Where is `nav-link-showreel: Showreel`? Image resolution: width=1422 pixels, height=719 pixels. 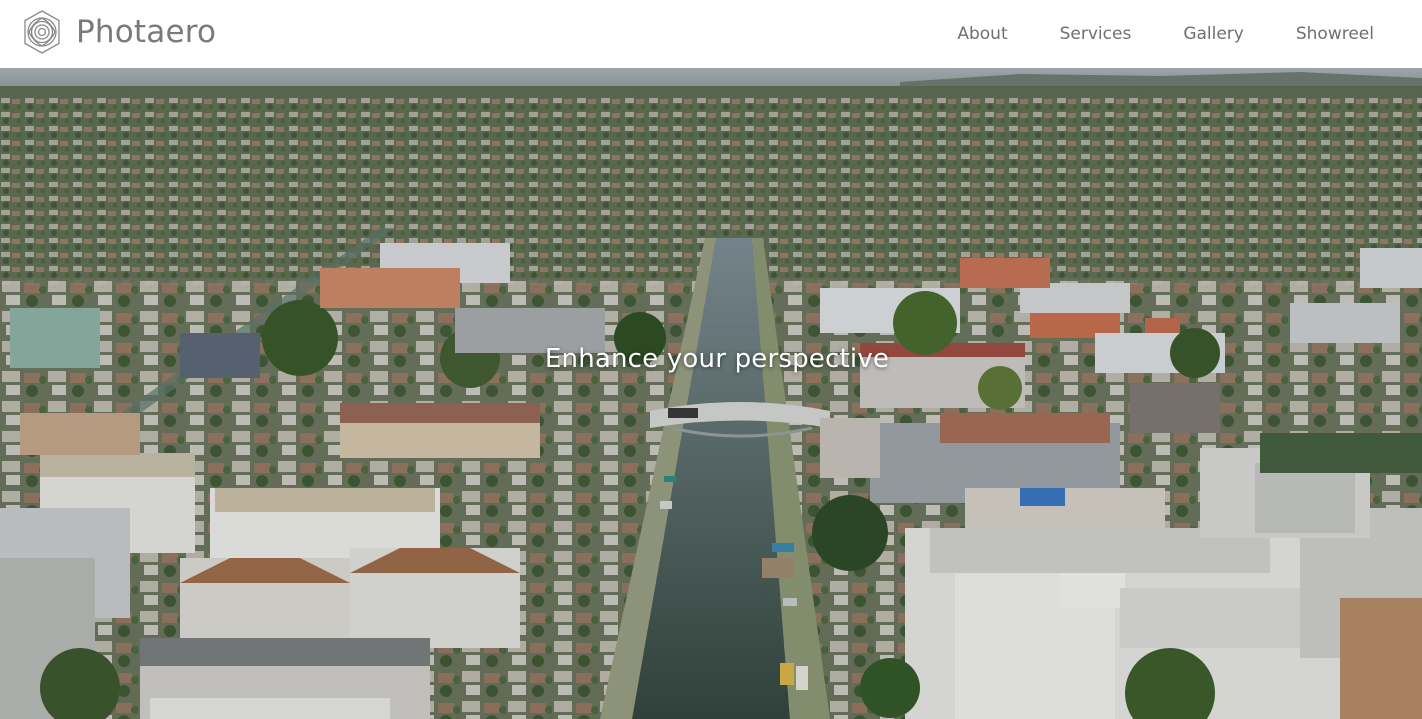
nav-link-showreel: Showreel is located at coordinates (1335, 34).